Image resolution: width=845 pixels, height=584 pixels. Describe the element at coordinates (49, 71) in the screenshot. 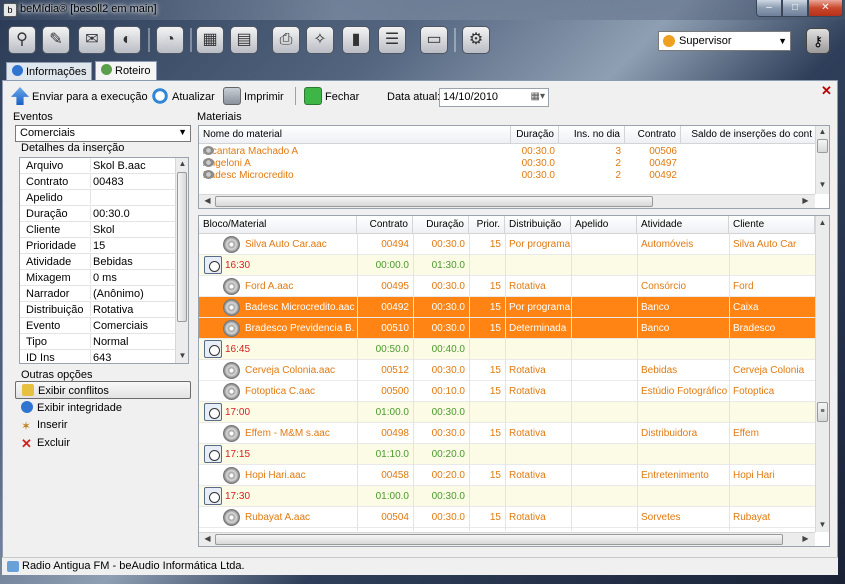

I see `tab-informacoes: Informações` at that location.